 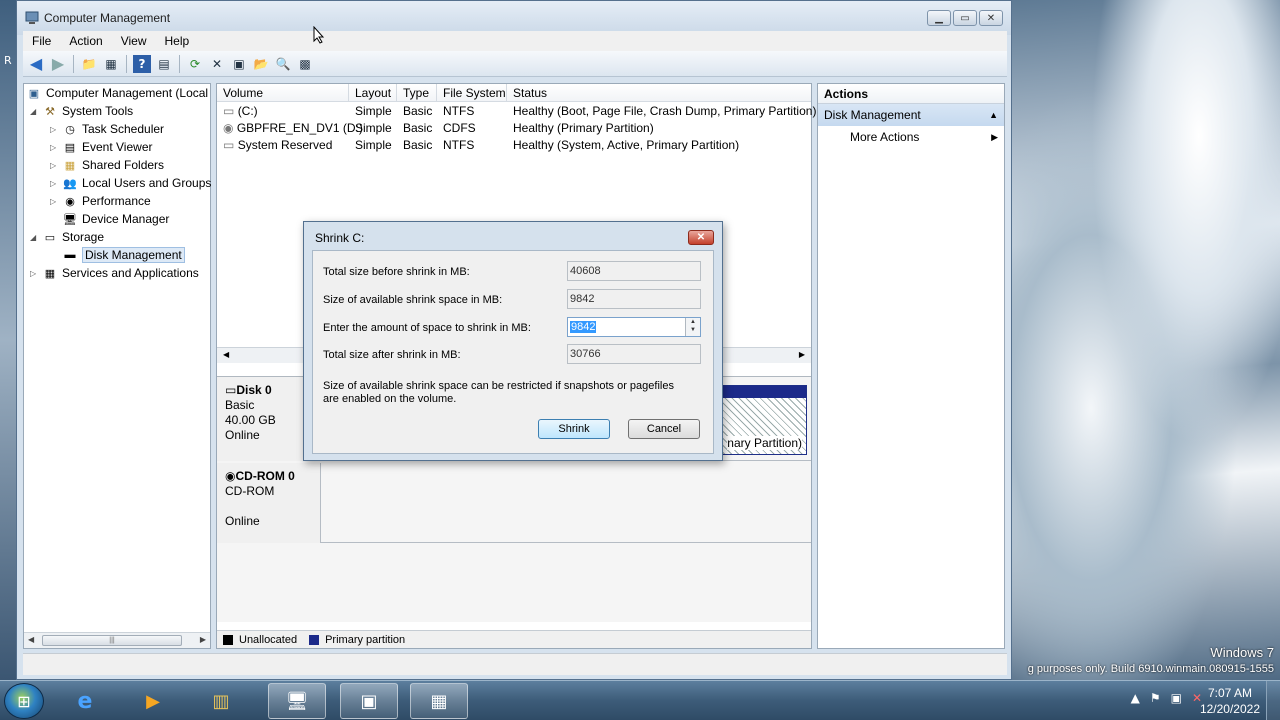 I want to click on amount-spinner: ▲ ▼, so click(x=692, y=327).